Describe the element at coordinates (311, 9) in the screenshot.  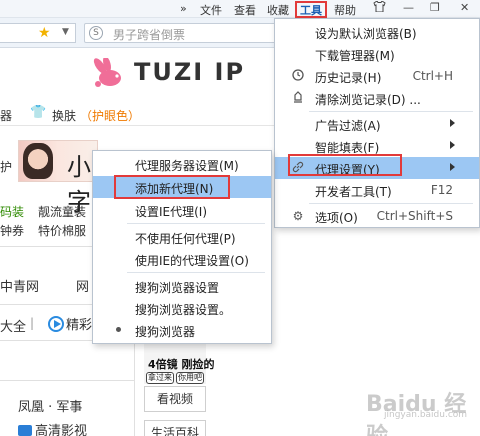
I see `tools-highlight-box` at that location.